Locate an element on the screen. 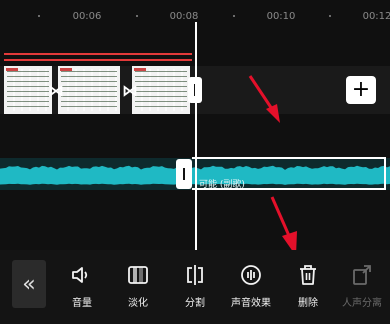 The height and width of the screenshot is (324, 390). tool-label: 音量 is located at coordinates (82, 303).